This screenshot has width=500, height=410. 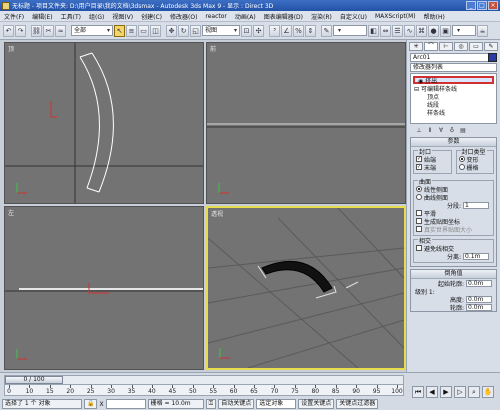 What do you see at coordinates (8, 30) in the screenshot?
I see `undo-icon: ↶` at bounding box center [8, 30].